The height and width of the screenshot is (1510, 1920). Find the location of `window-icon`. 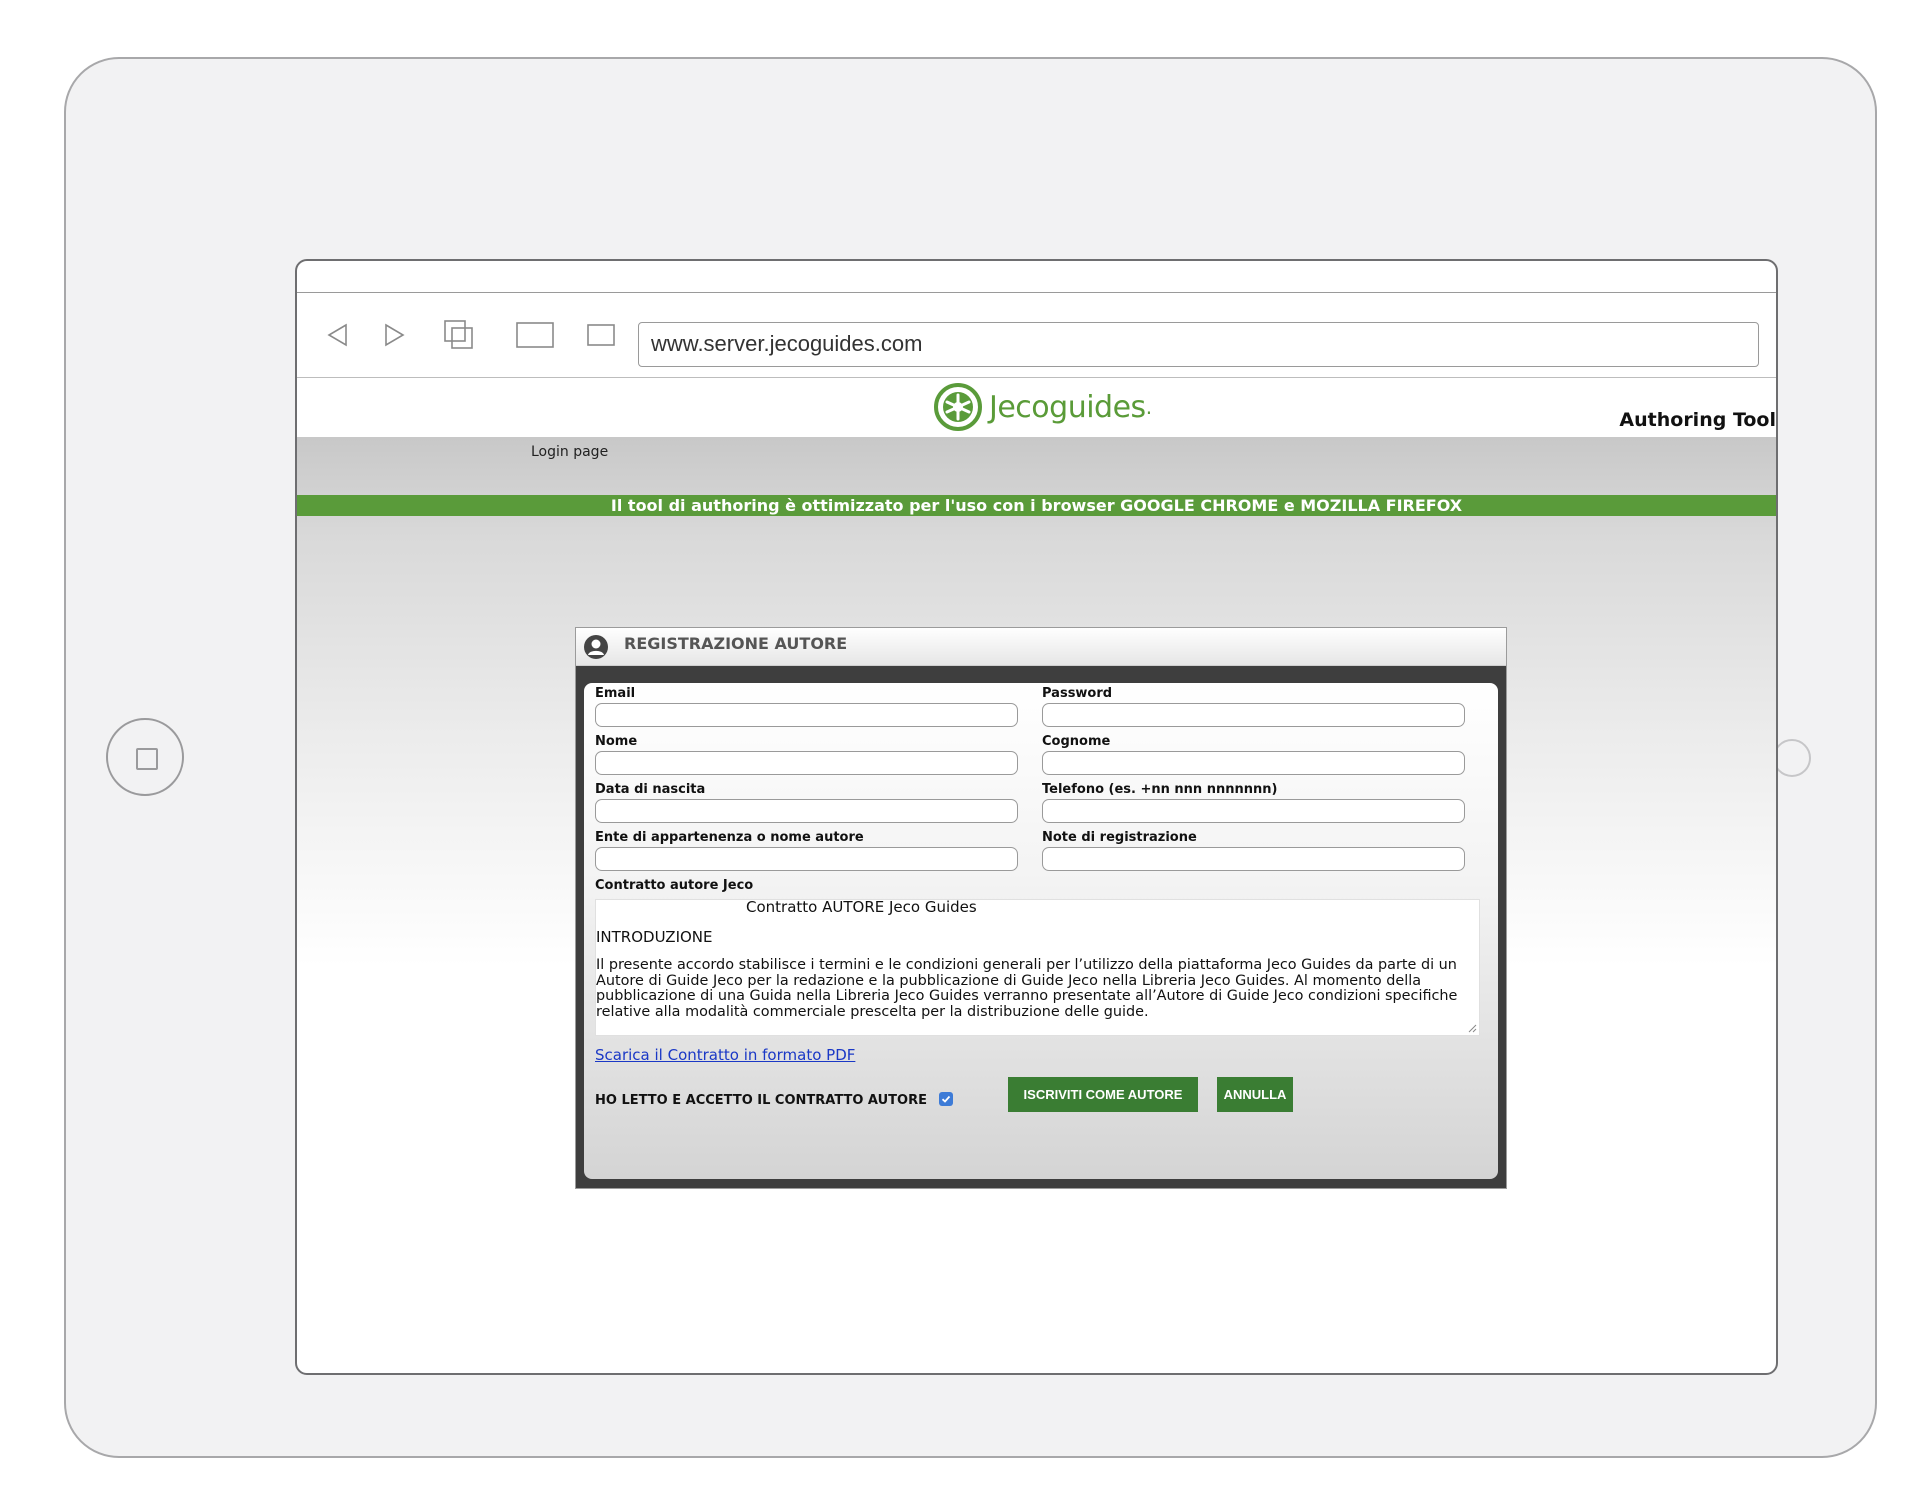

window-icon is located at coordinates (535, 335).